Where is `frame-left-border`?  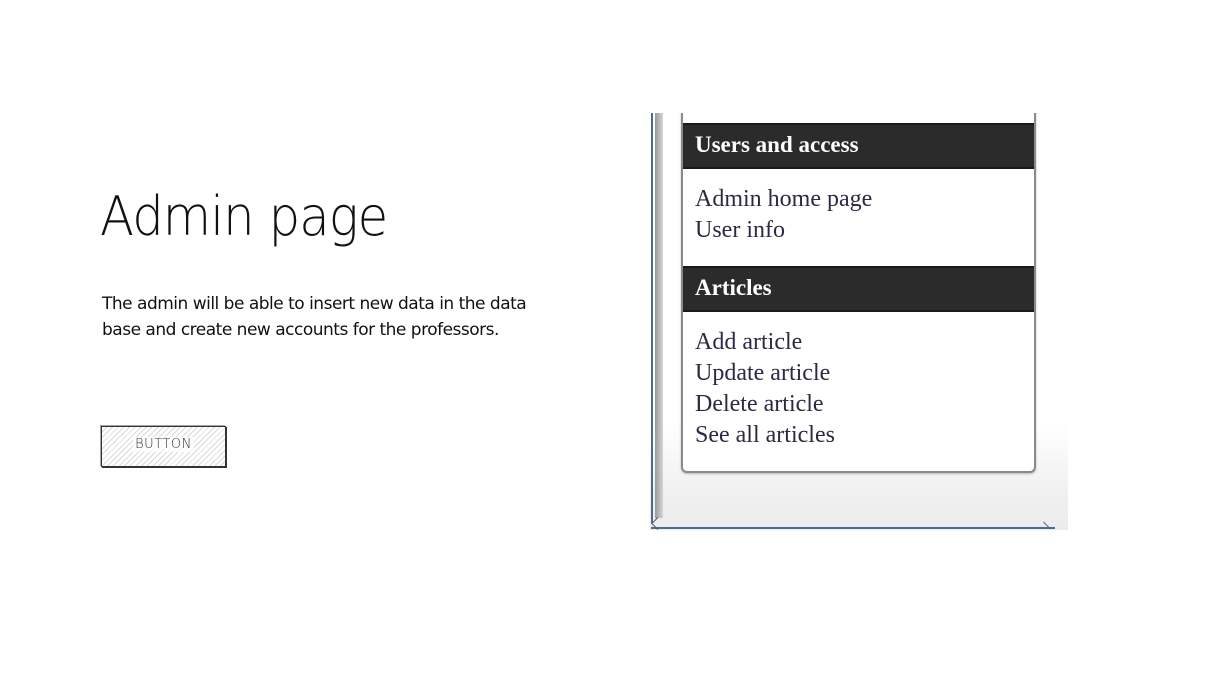
frame-left-border is located at coordinates (652, 318).